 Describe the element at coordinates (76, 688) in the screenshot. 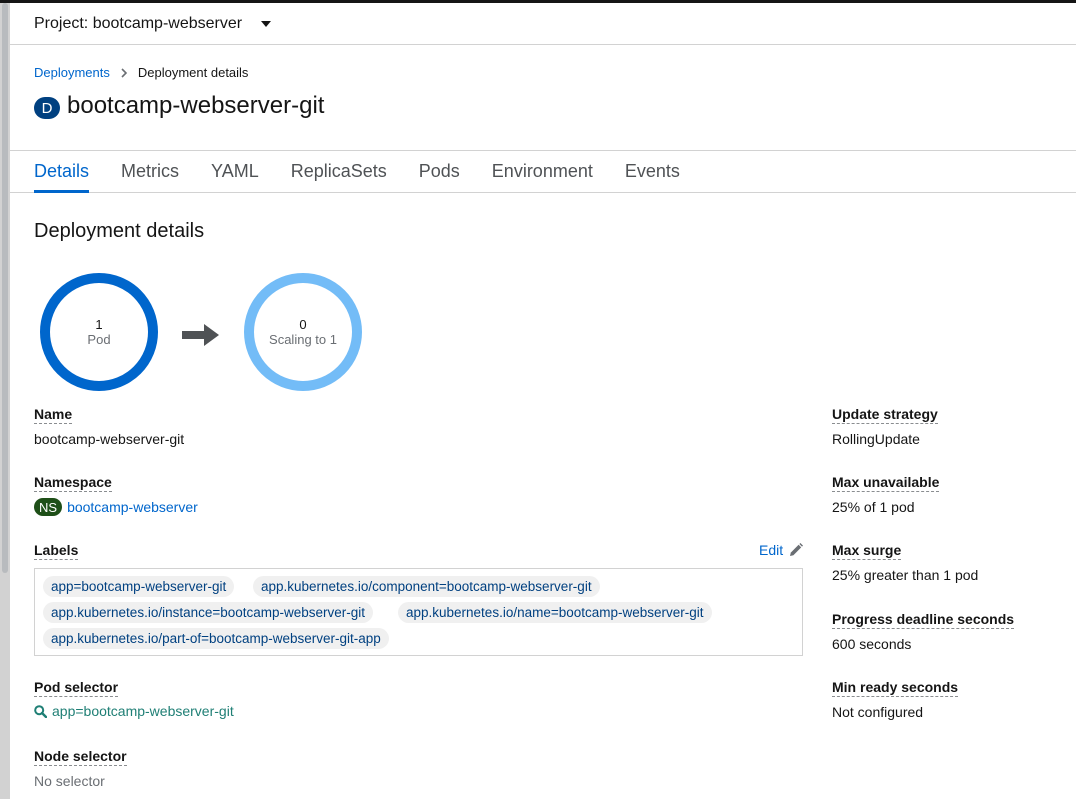

I see `pod-selector-label: Pod selector` at that location.